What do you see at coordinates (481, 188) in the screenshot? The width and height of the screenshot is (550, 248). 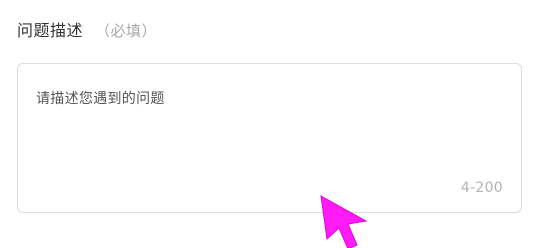 I see `char-count-hint: 4-200` at bounding box center [481, 188].